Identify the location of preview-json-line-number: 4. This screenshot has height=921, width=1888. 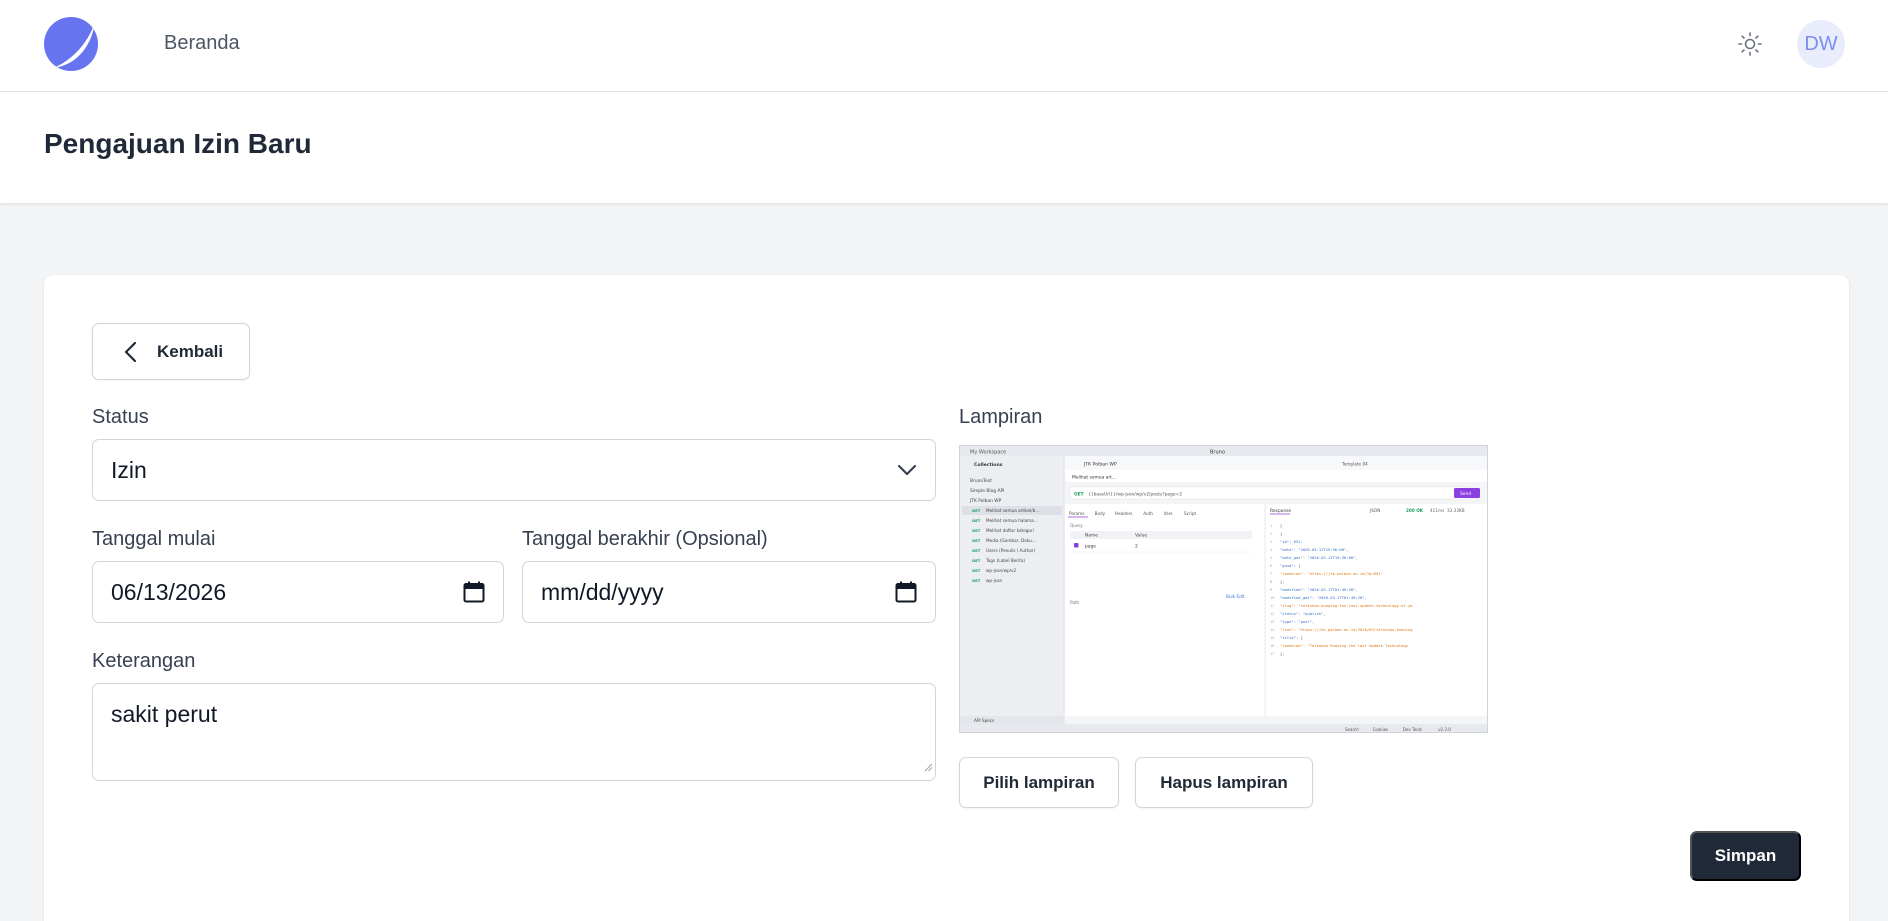
(1271, 550).